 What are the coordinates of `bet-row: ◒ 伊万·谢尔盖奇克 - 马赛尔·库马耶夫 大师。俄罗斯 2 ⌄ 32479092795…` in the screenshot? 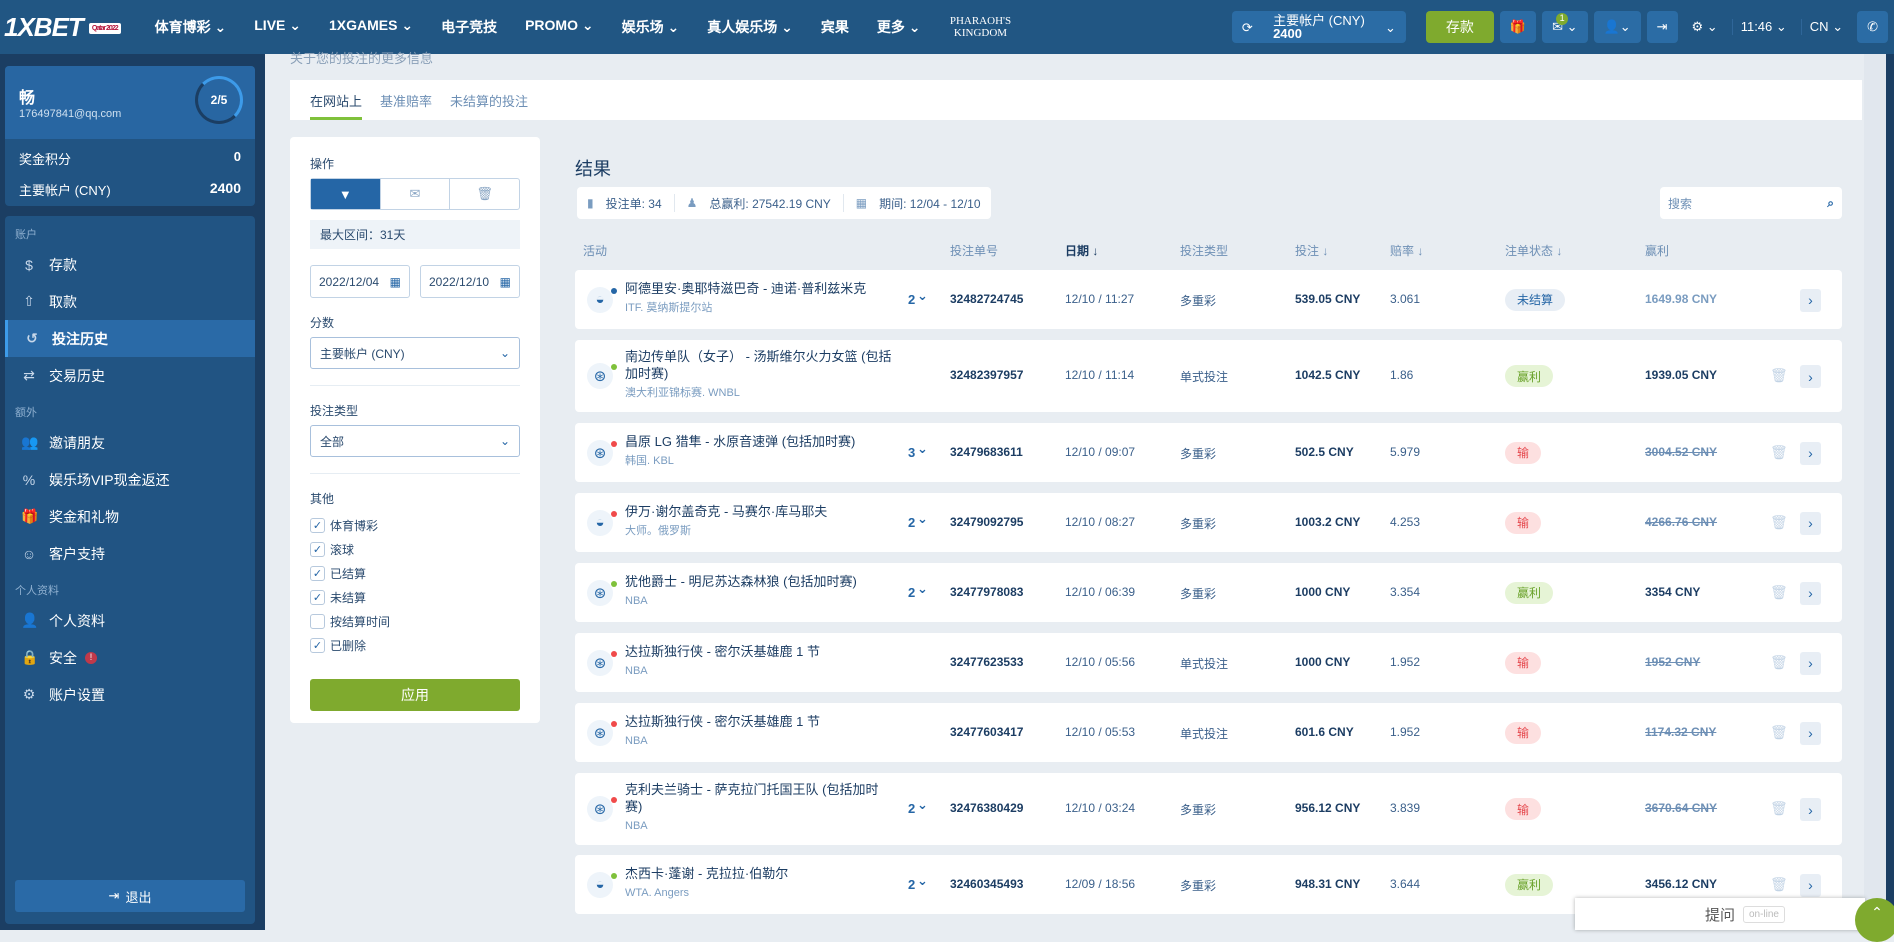 It's located at (1208, 522).